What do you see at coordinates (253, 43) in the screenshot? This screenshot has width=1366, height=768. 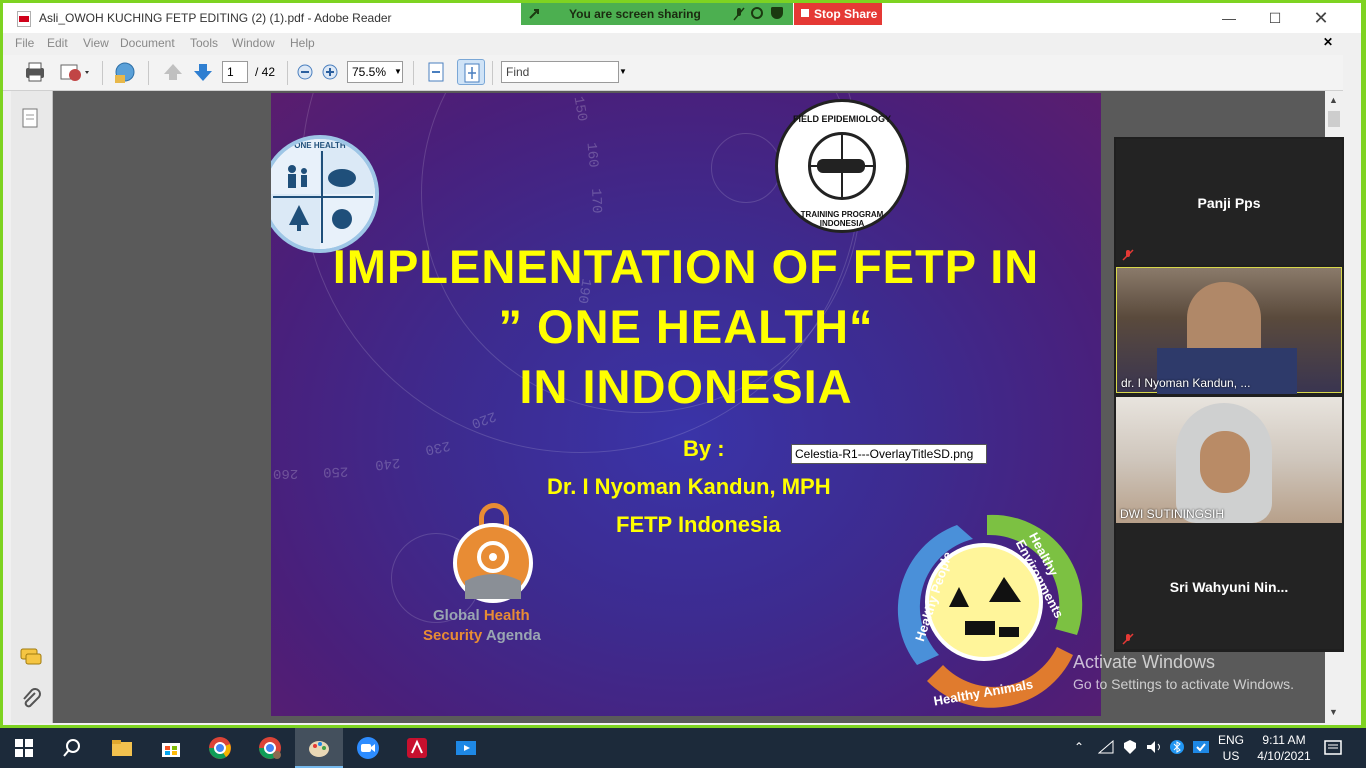 I see `menu-window: Window` at bounding box center [253, 43].